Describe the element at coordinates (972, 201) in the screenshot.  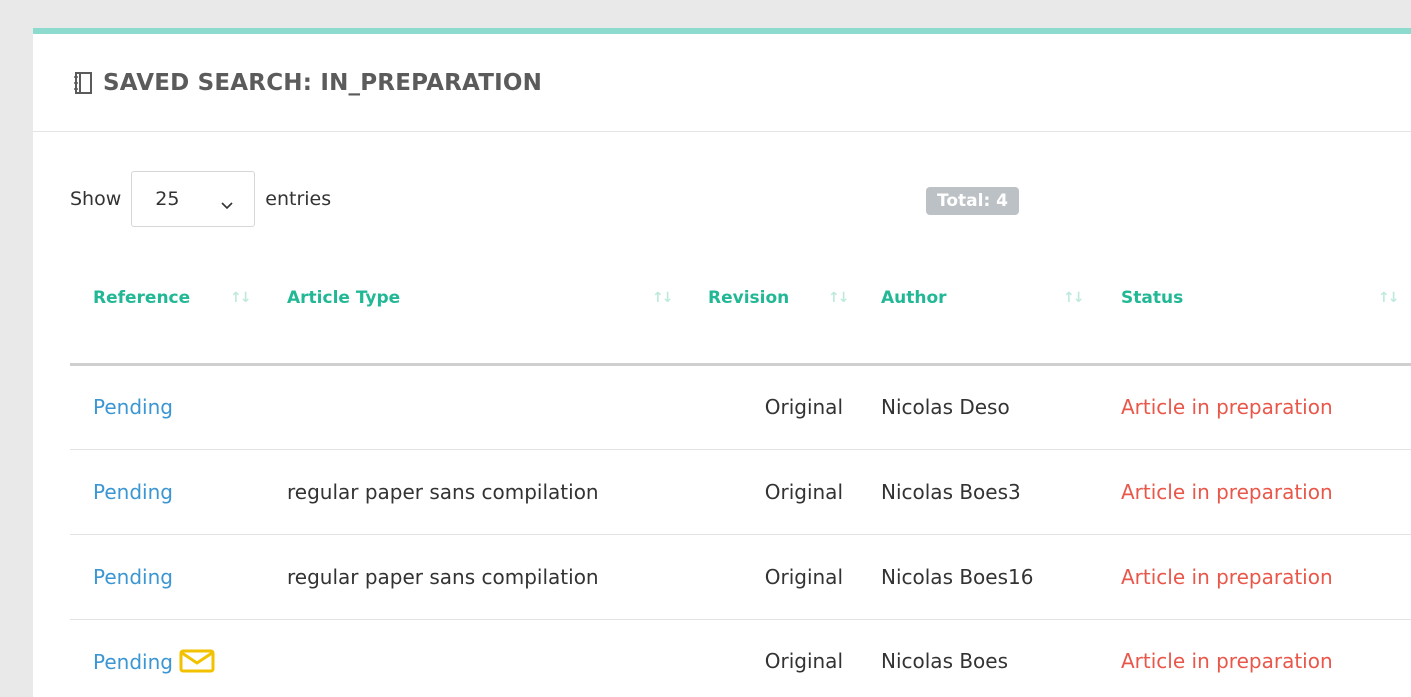
I see `total-badge: Total: 4` at that location.